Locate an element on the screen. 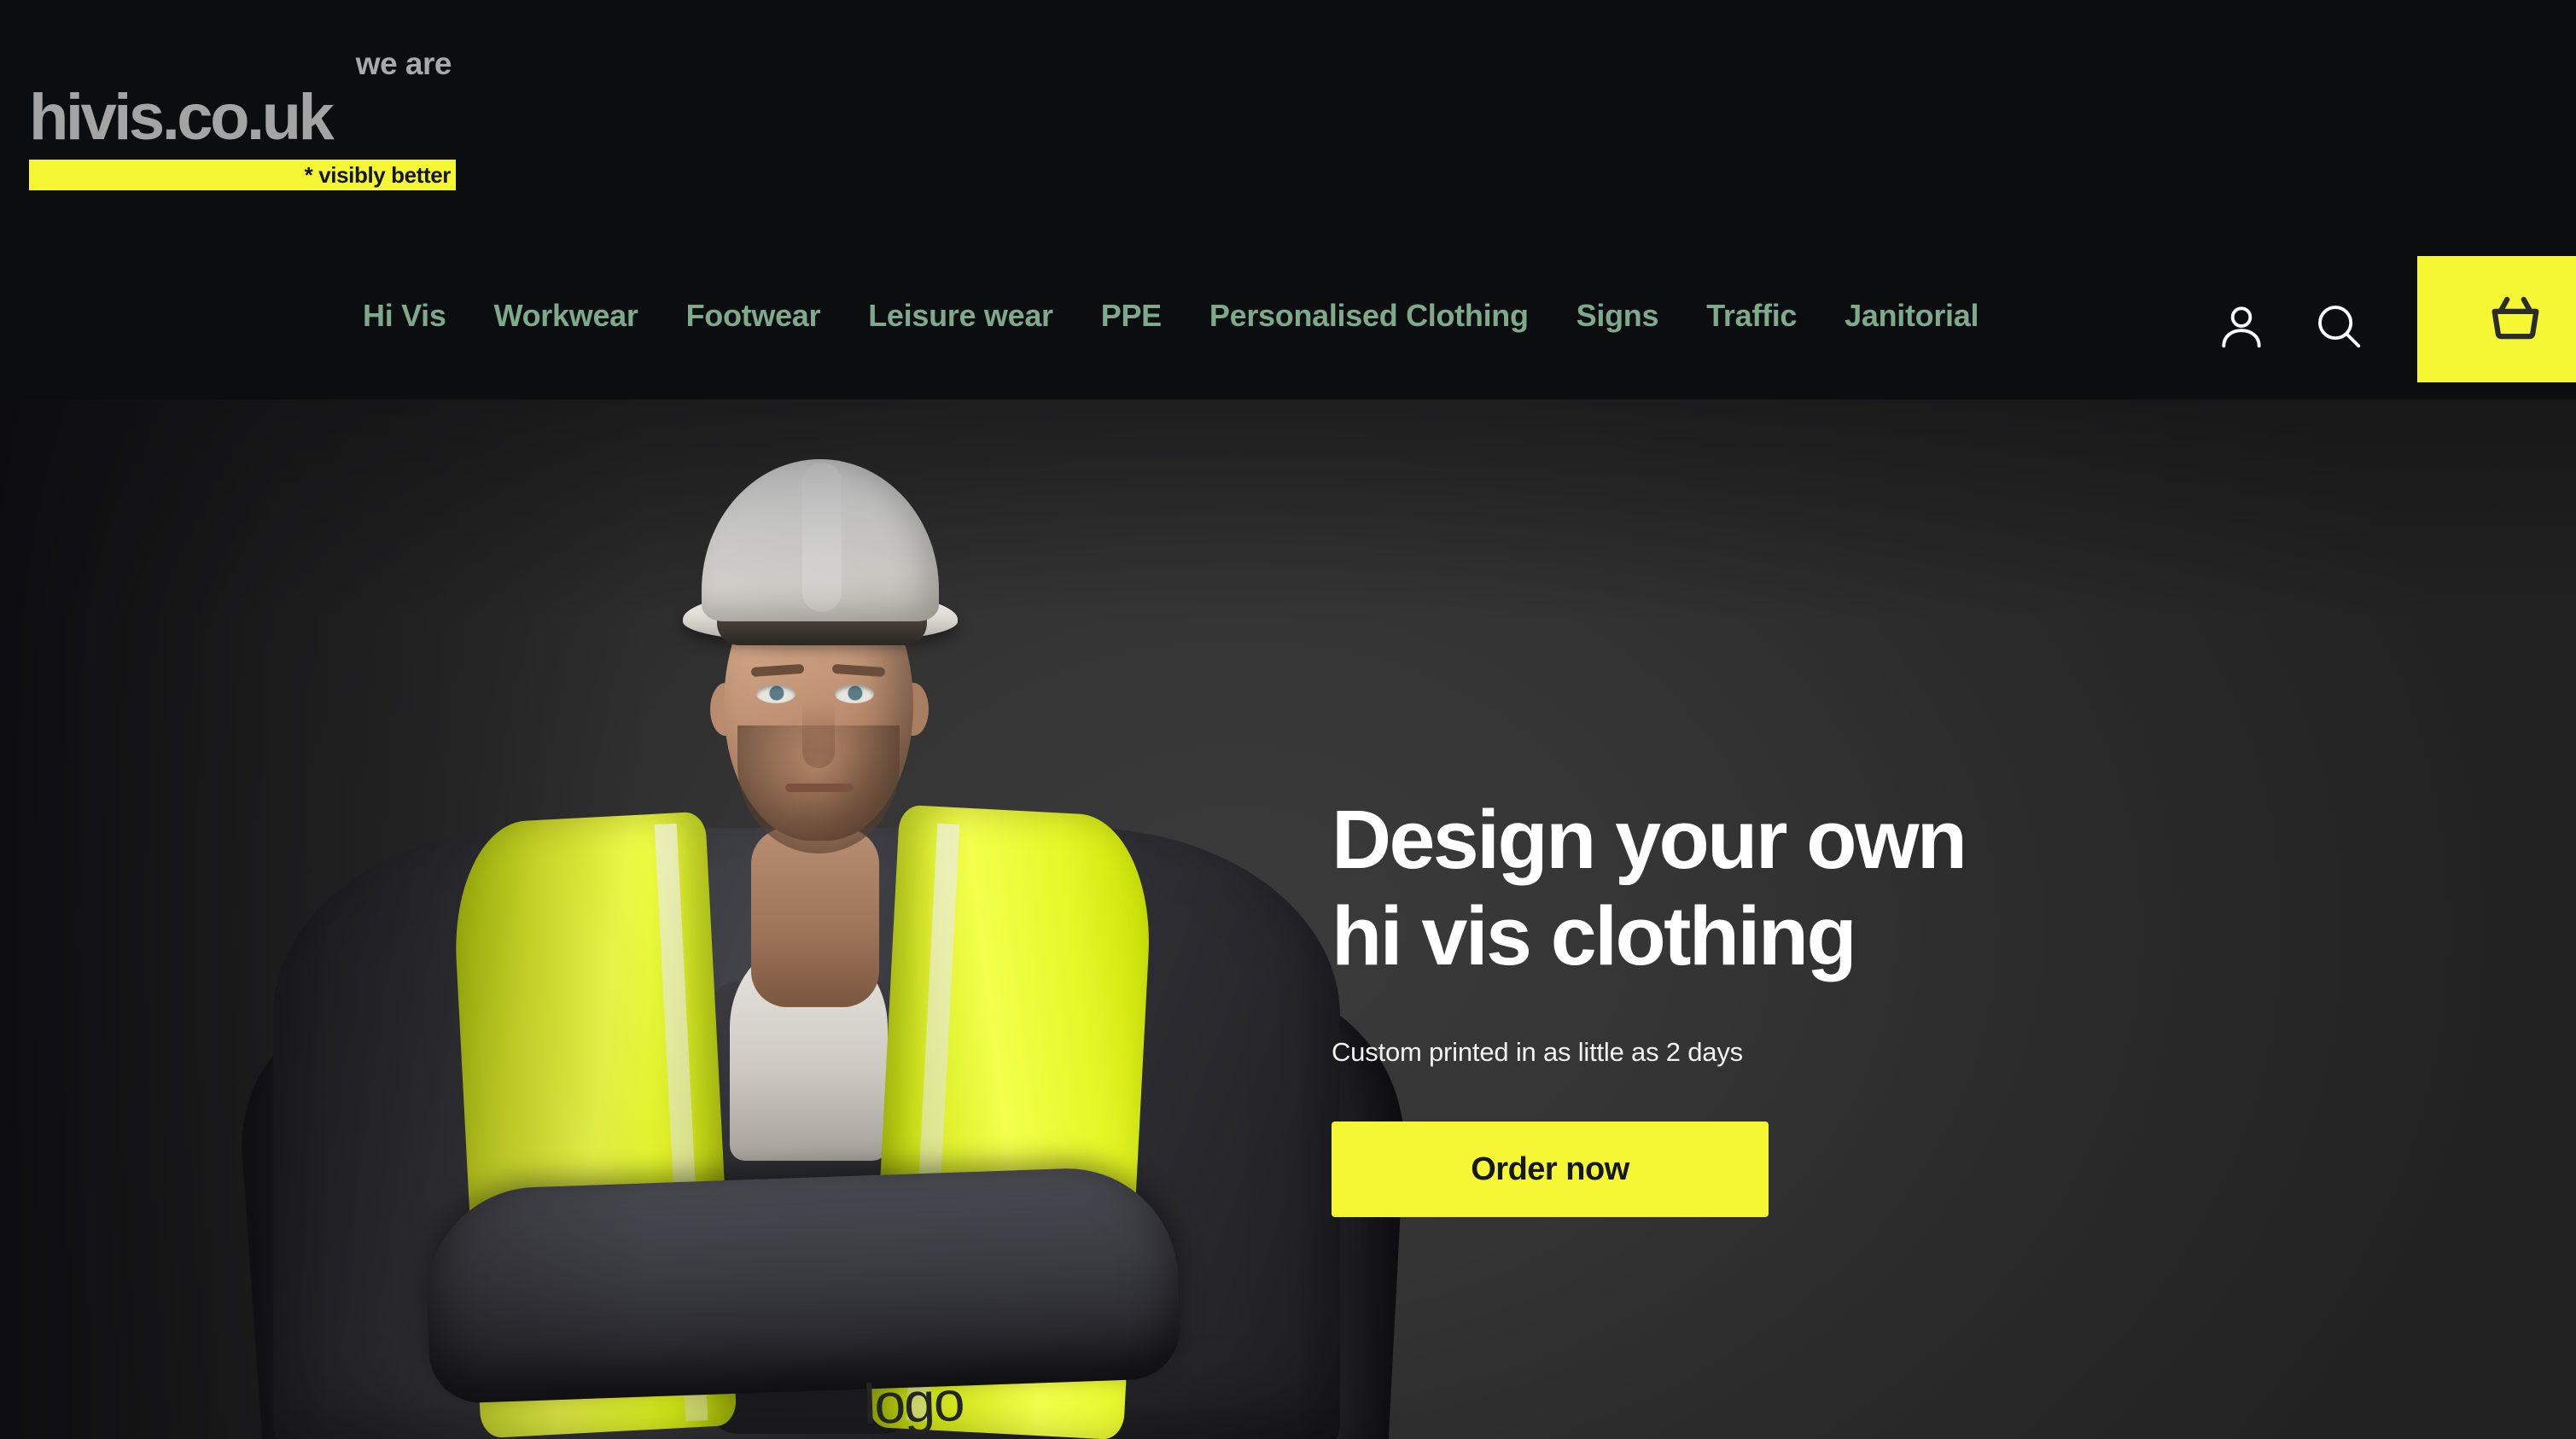  worker-eye-left is located at coordinates (776, 694).